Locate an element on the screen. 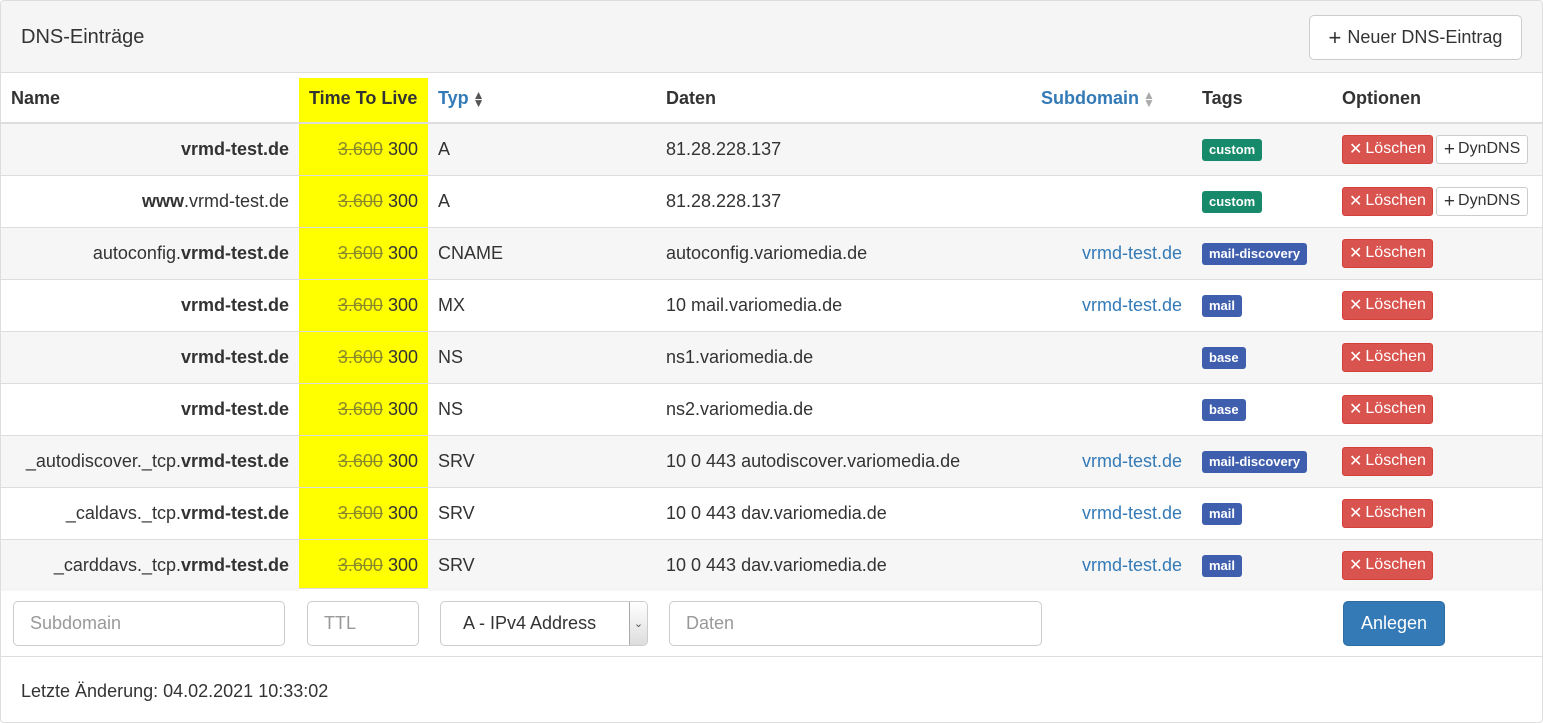 This screenshot has width=1543, height=723. dyndns-label: DynDNS is located at coordinates (1489, 200).